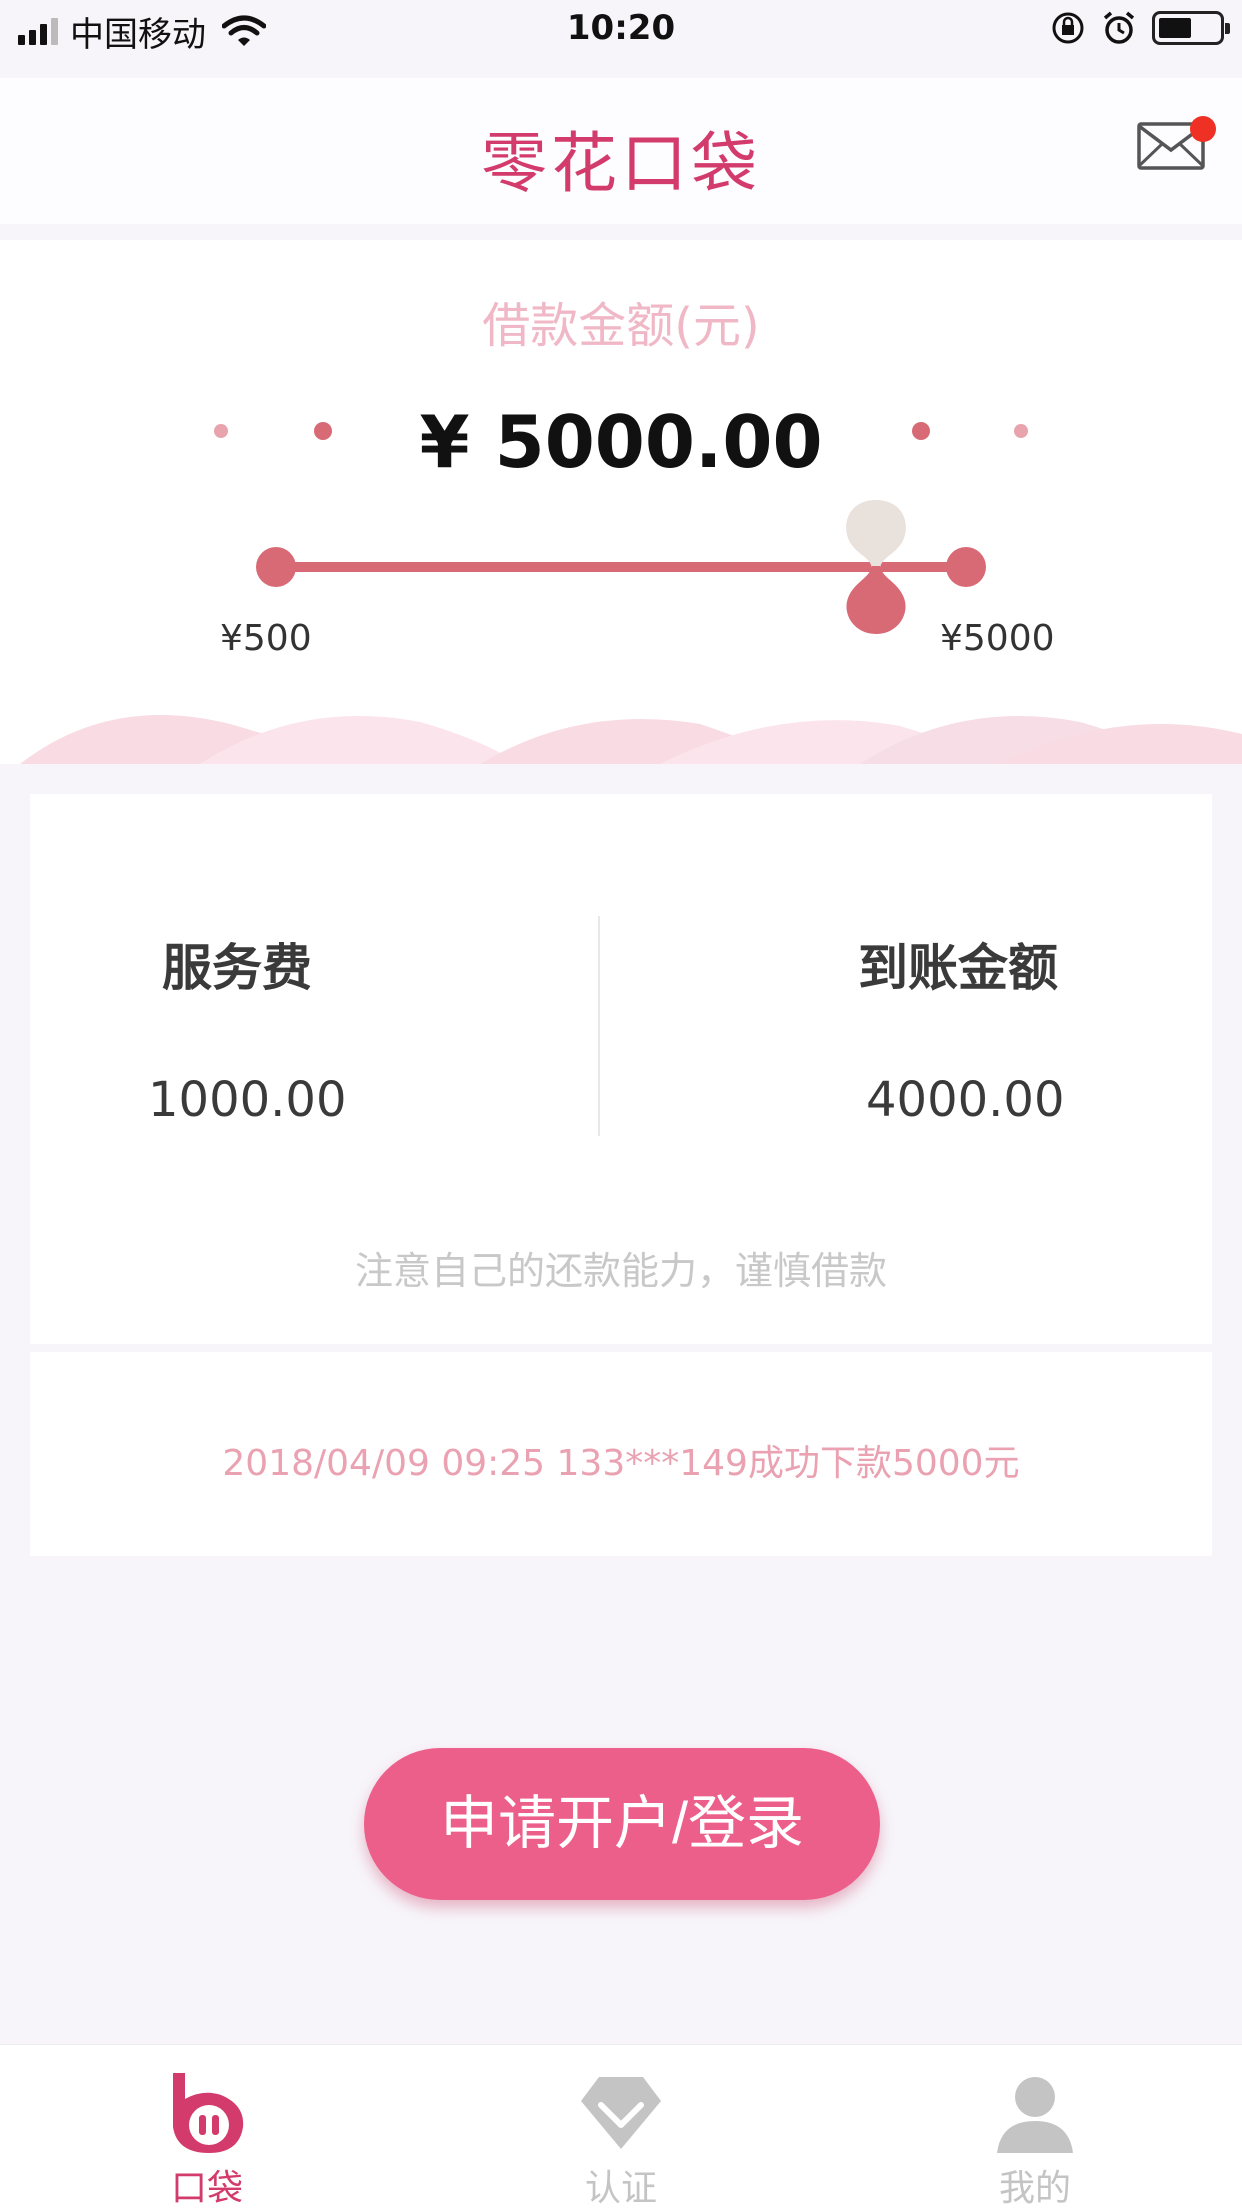 The height and width of the screenshot is (2208, 1242). I want to click on loan-ticker: 2018/04/09 09:25 133***149成功下款5000元, so click(621, 1454).